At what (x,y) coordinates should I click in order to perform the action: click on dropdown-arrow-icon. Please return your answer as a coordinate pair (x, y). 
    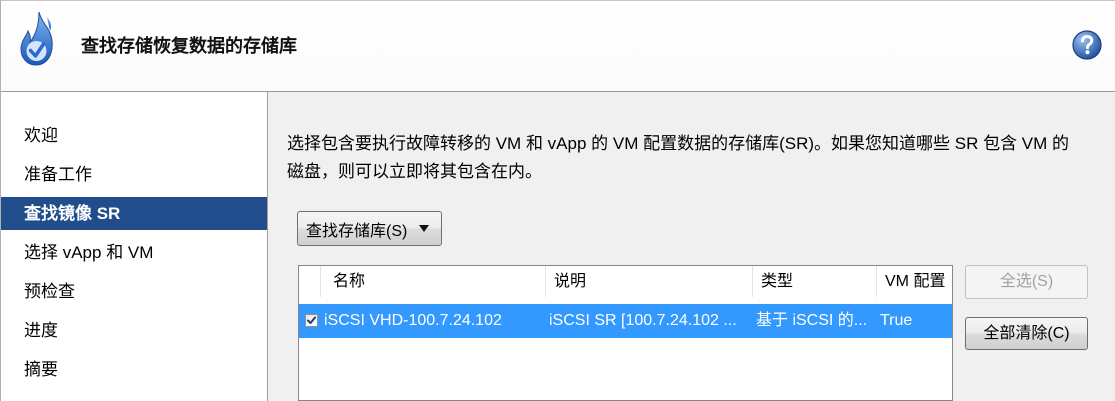
    Looking at the image, I should click on (424, 228).